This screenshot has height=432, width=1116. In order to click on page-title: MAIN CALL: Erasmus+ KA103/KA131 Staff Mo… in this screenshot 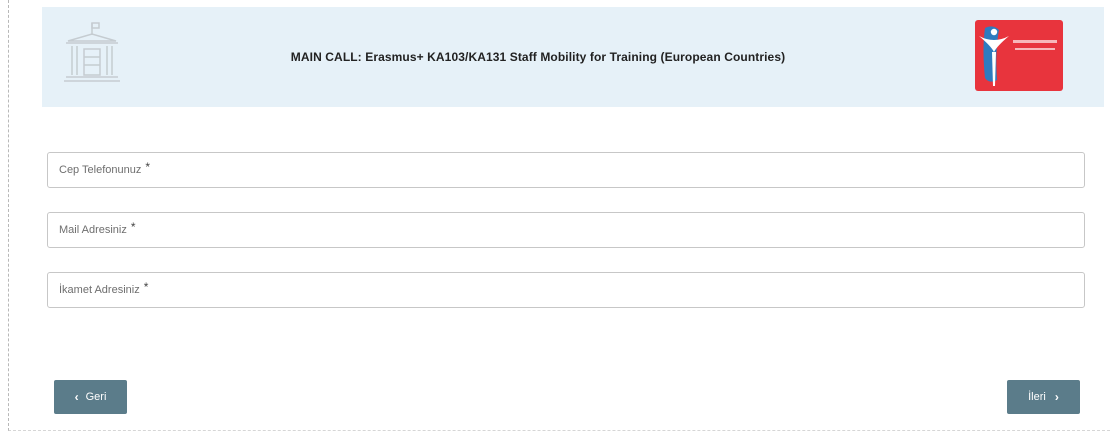, I will do `click(538, 57)`.